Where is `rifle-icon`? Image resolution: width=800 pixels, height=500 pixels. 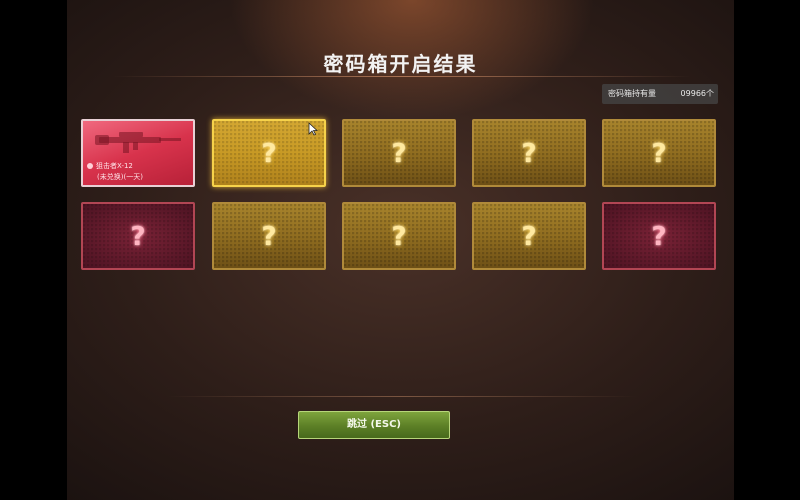
rifle-icon is located at coordinates (138, 142).